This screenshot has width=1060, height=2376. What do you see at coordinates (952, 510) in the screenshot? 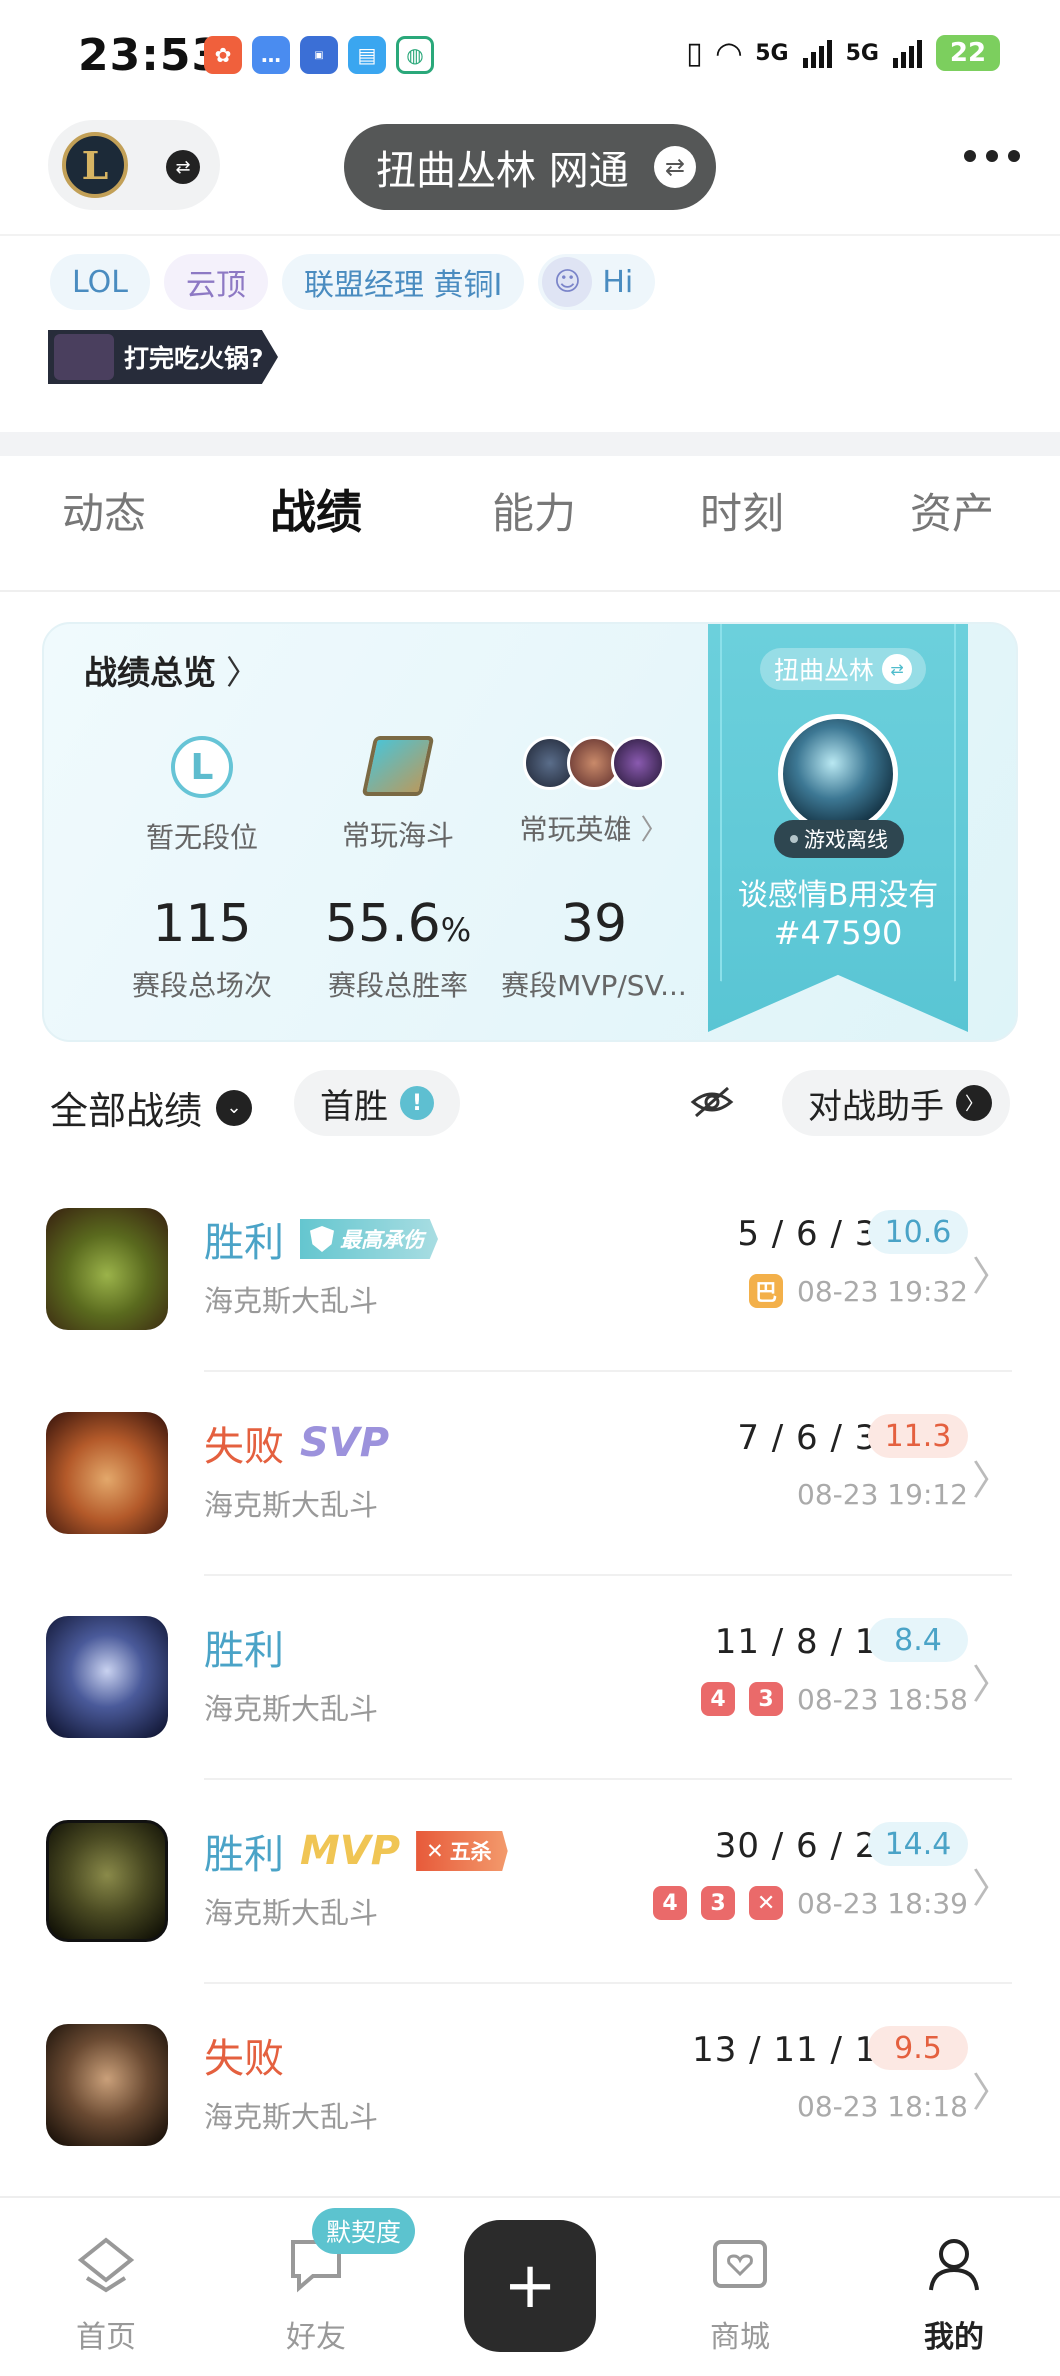
I see `tab-assets: 资产` at bounding box center [952, 510].